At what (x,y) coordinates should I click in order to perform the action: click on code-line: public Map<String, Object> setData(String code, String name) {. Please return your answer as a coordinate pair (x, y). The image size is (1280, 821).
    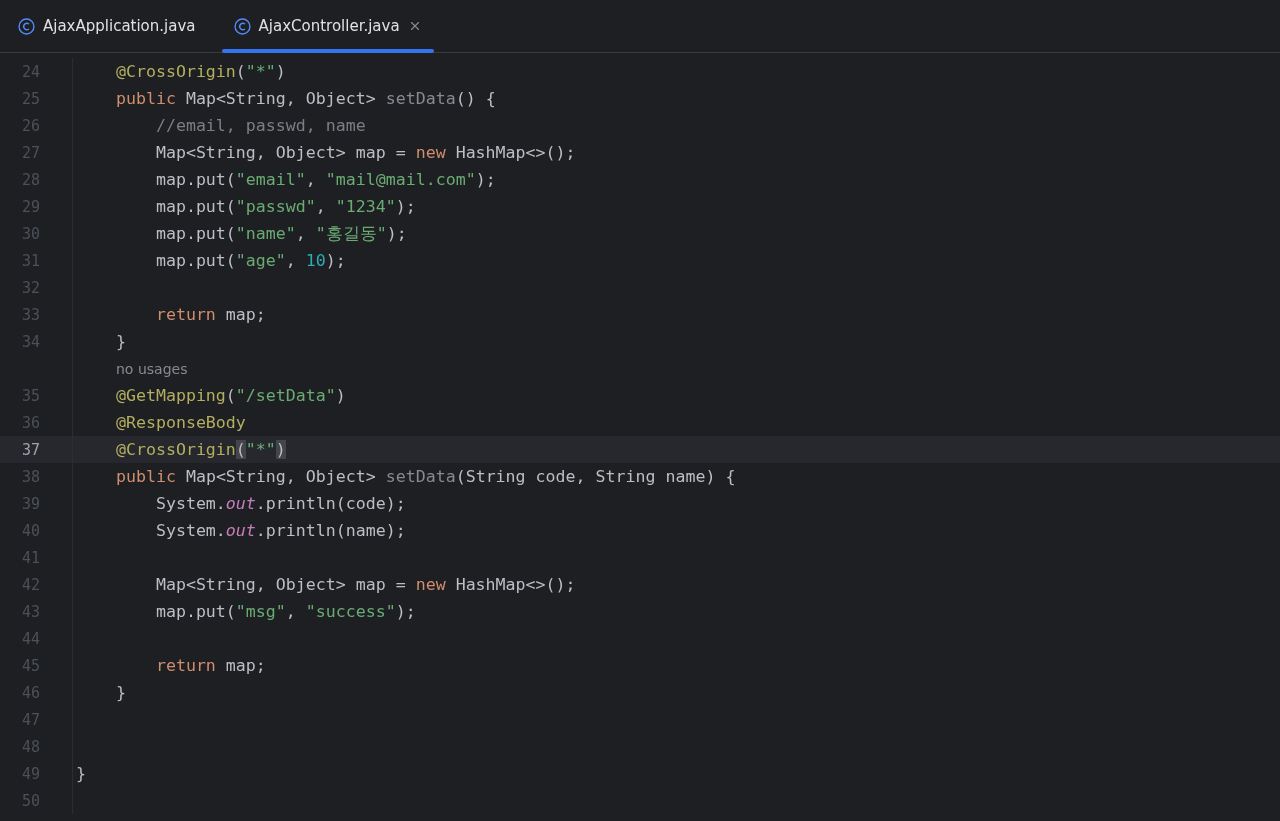
    Looking at the image, I should click on (425, 476).